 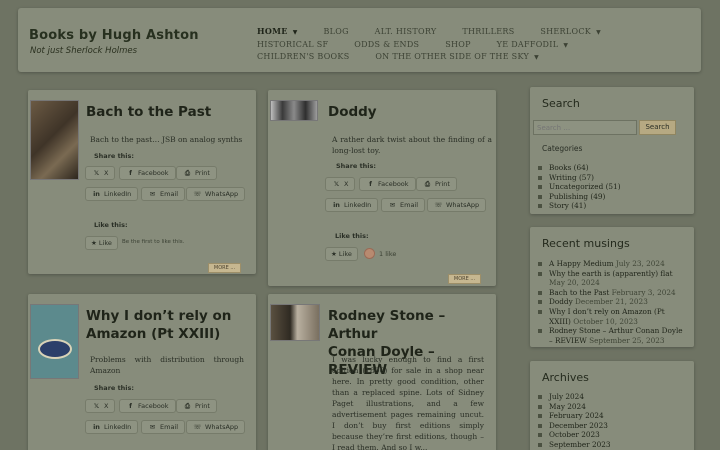 What do you see at coordinates (55, 349) in the screenshot?
I see `cover-emblem` at bounding box center [55, 349].